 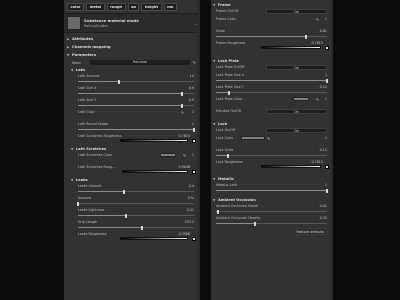 I want to click on group-ambient-occlusion: ▼ Ambient Occlusion, so click(x=272, y=199).